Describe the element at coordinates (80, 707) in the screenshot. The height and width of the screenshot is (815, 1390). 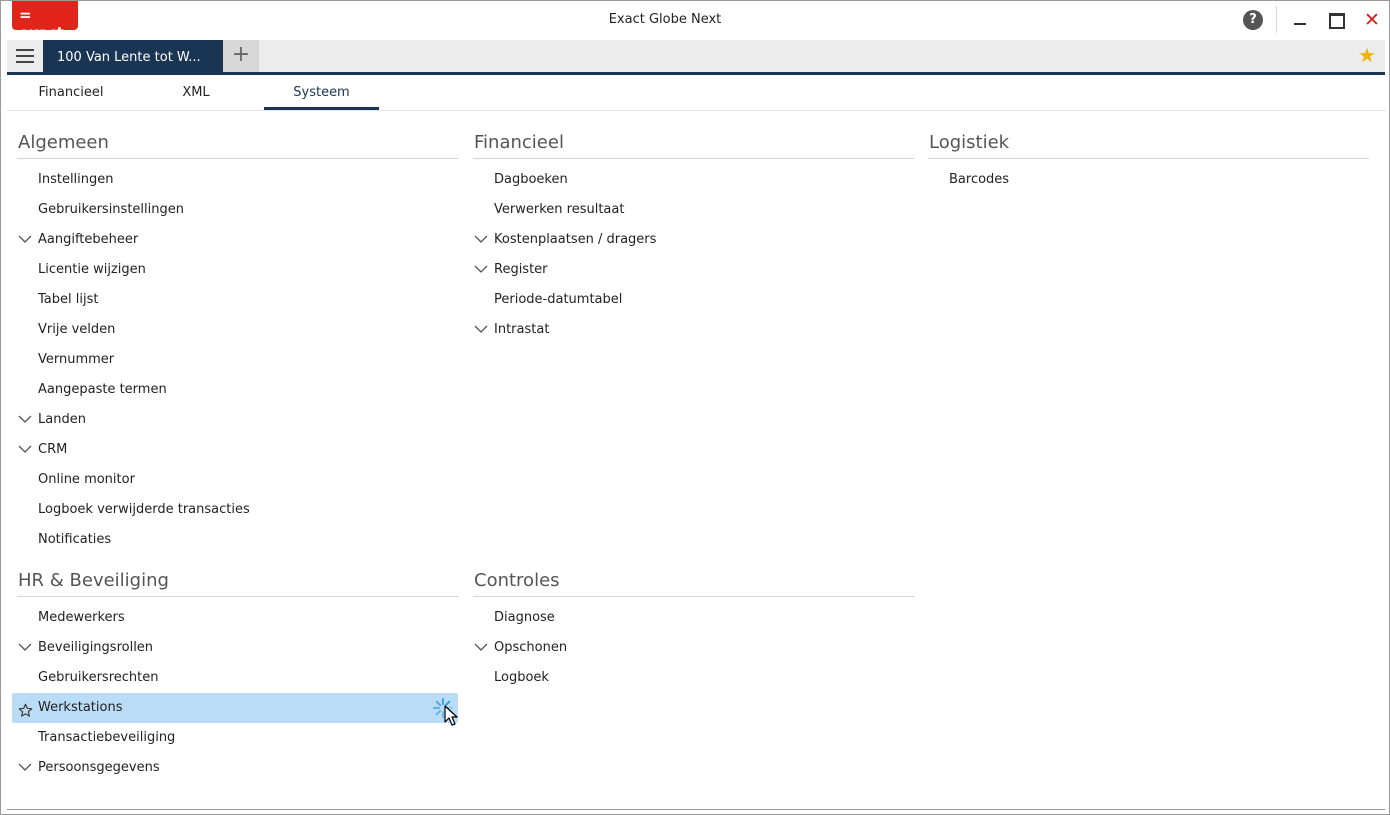
I see `menu-item-label: Werkstations` at that location.